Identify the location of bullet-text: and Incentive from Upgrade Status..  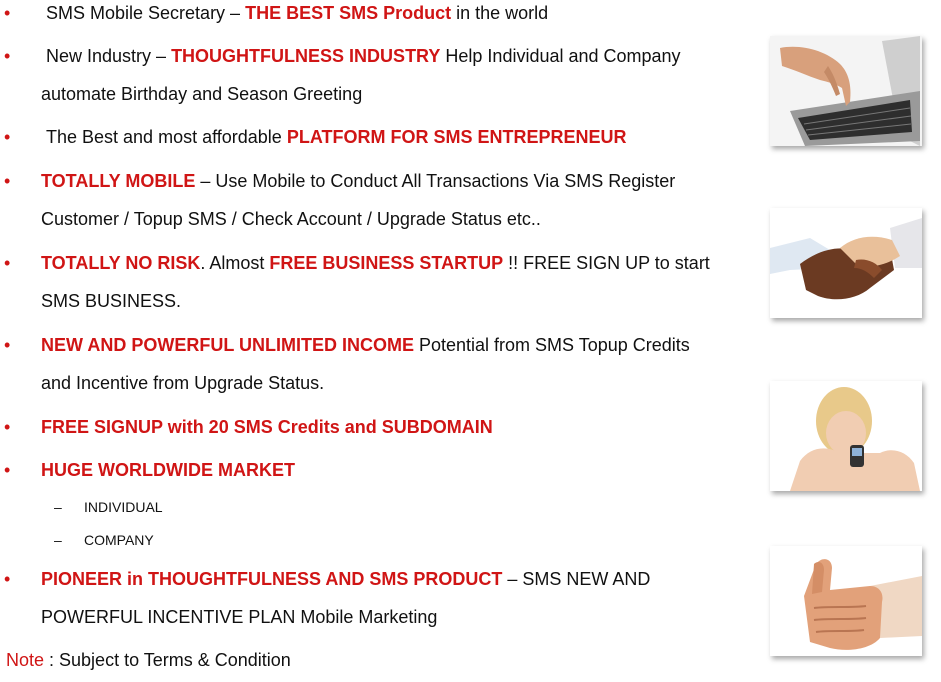
(183, 383).